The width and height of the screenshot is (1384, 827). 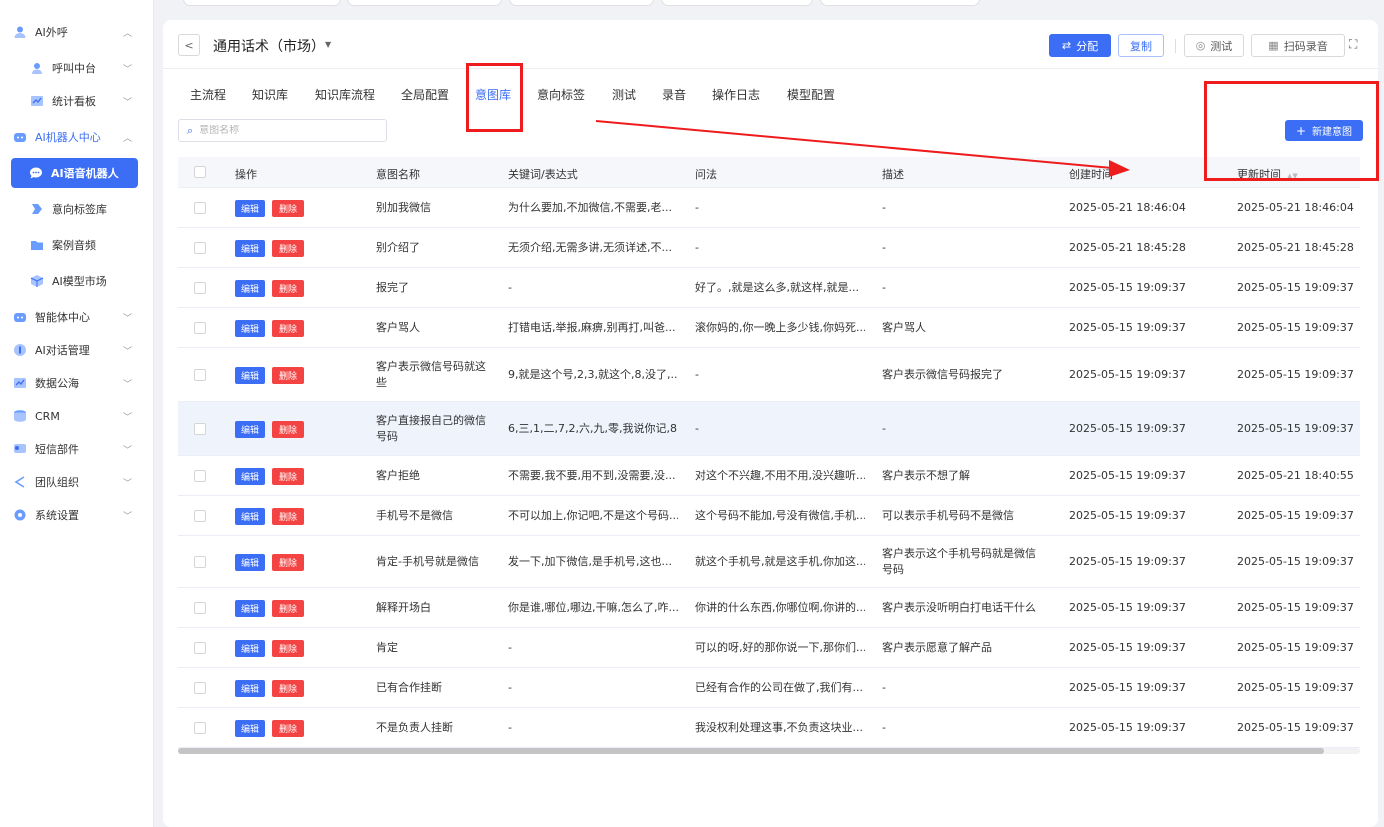 What do you see at coordinates (543, 174) in the screenshot?
I see `col-keywords: 关键词/表达式` at bounding box center [543, 174].